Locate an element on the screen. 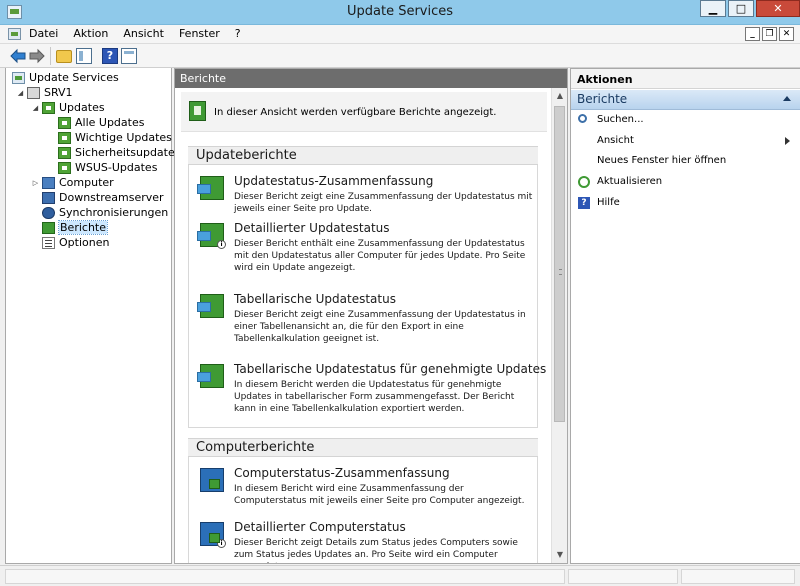 The height and width of the screenshot is (586, 800). action-refresh: Aktualisieren is located at coordinates (685, 182).